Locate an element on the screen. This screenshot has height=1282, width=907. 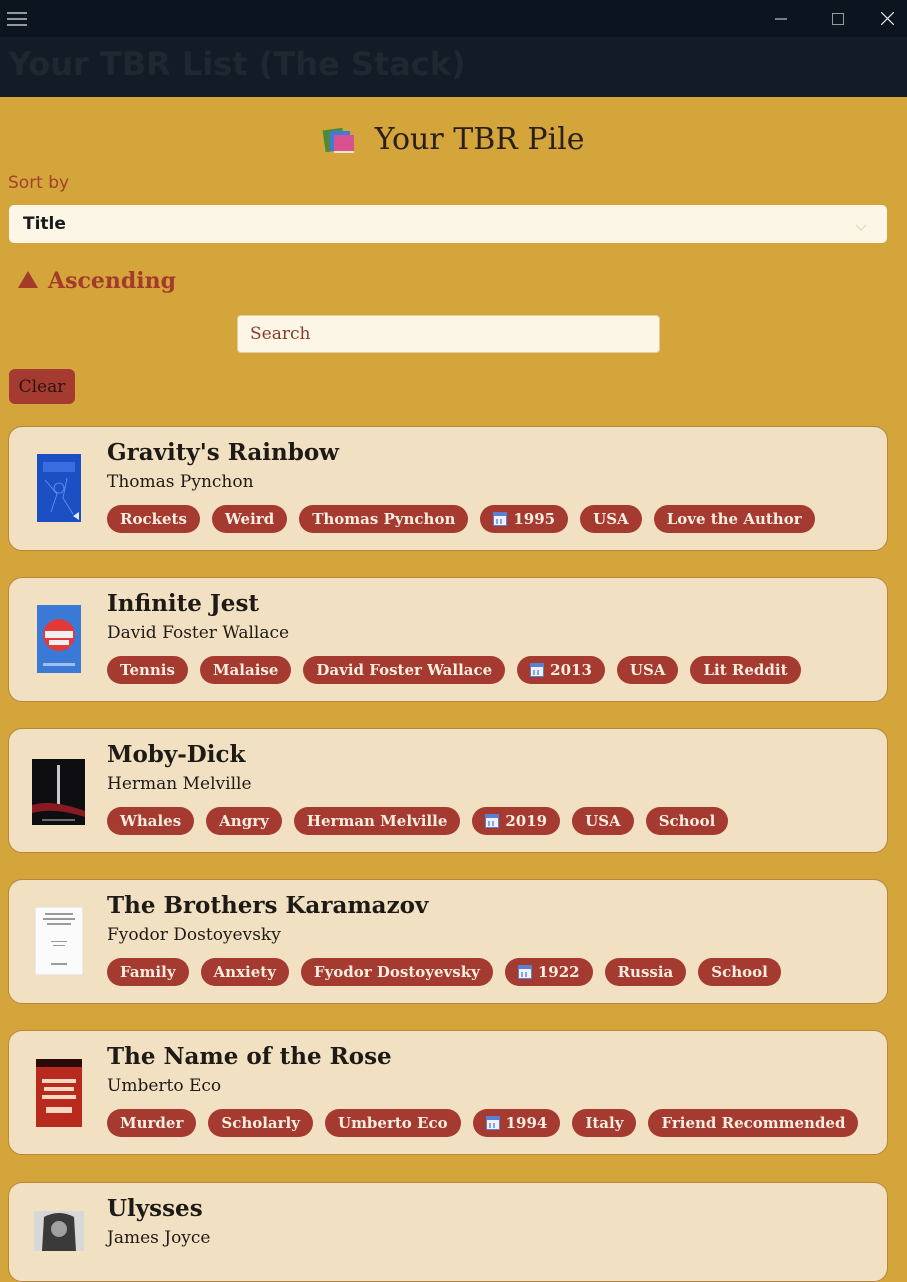
tag: Fyodor Dostoyevsky is located at coordinates (396, 972).